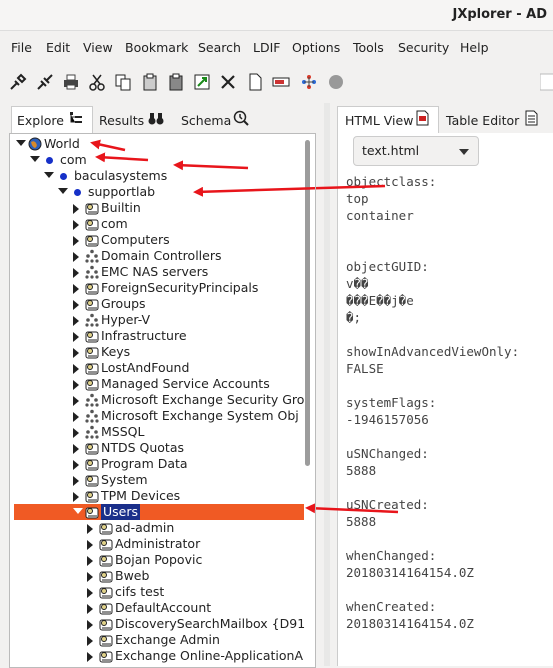 The height and width of the screenshot is (668, 553). Describe the element at coordinates (71, 82) in the screenshot. I see `print-icon` at that location.